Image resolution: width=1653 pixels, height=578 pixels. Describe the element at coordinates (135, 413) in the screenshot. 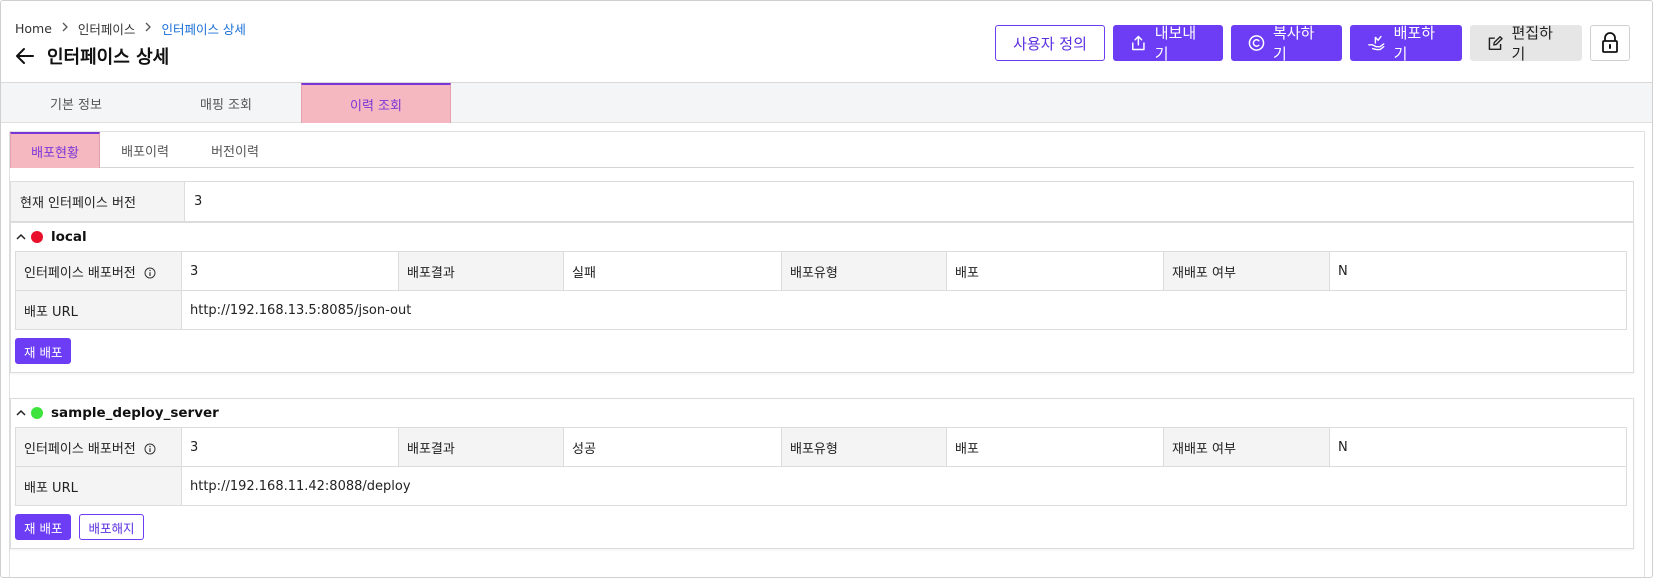

I see `server-name: sample_deploy_server` at that location.